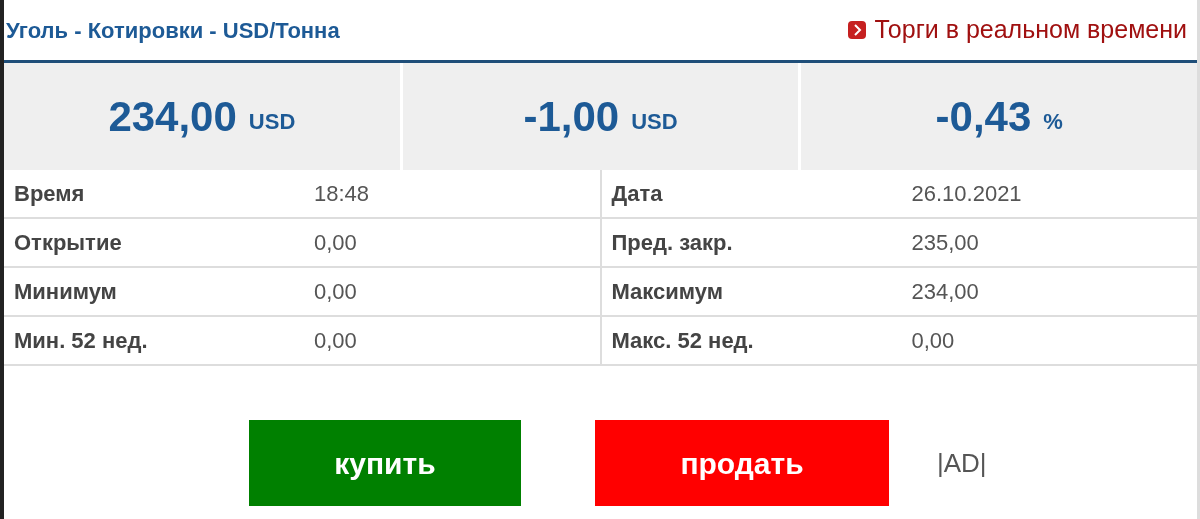  Describe the element at coordinates (983, 117) in the screenshot. I see `quote-value: -0,43` at that location.